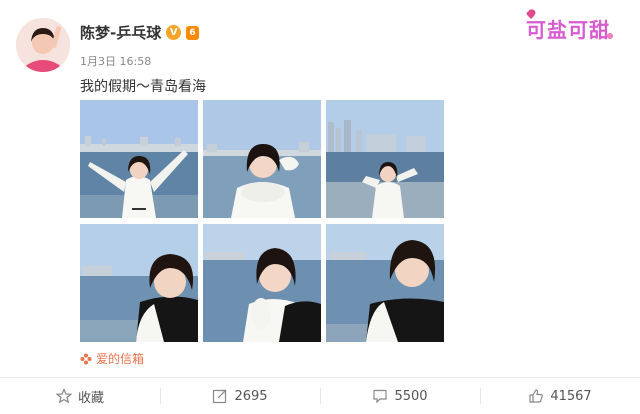 This screenshot has width=640, height=414. What do you see at coordinates (251, 396) in the screenshot?
I see `repost-count: 2695` at bounding box center [251, 396].